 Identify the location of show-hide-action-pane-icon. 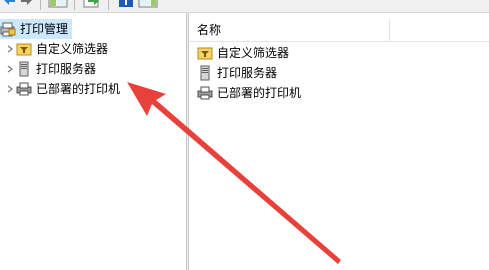
(148, 4).